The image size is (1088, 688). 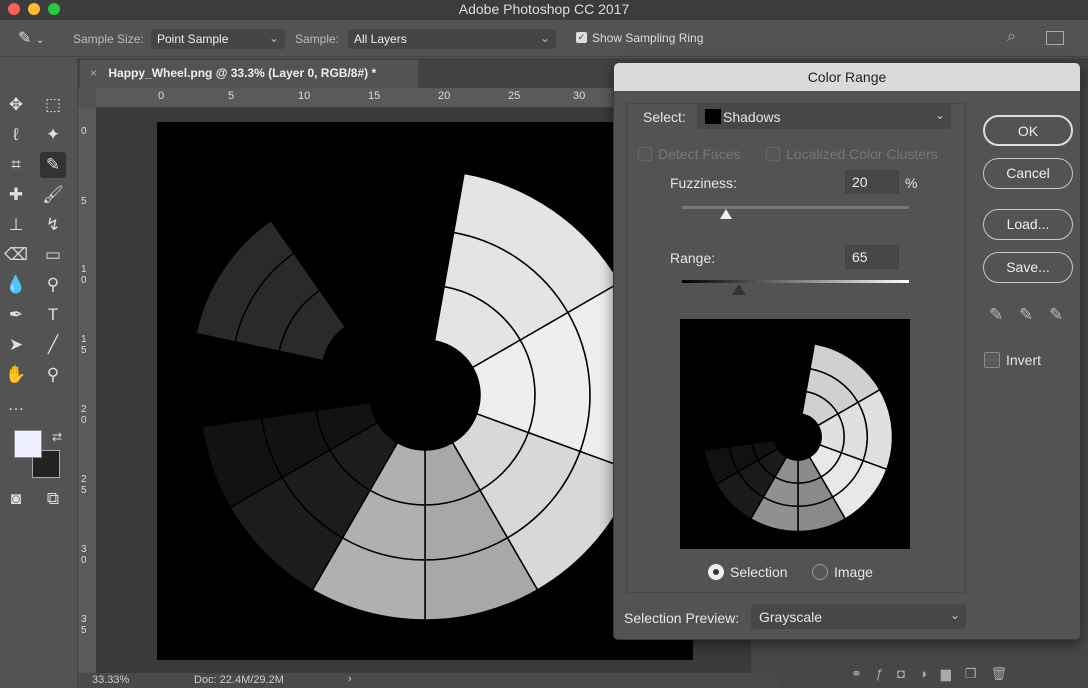 What do you see at coordinates (53, 345) in the screenshot?
I see `line-tool-icon: ╱` at bounding box center [53, 345].